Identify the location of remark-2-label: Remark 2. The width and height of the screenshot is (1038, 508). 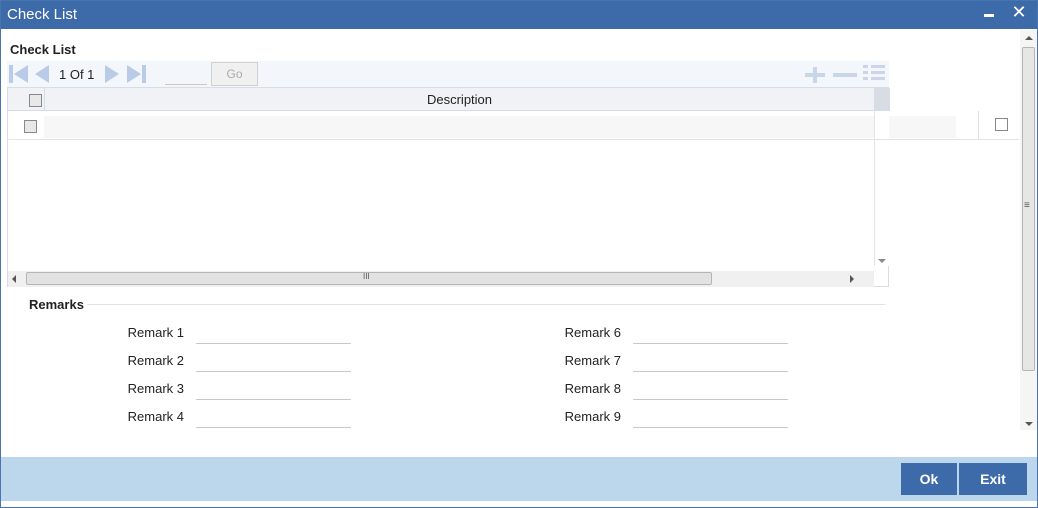
(155, 360).